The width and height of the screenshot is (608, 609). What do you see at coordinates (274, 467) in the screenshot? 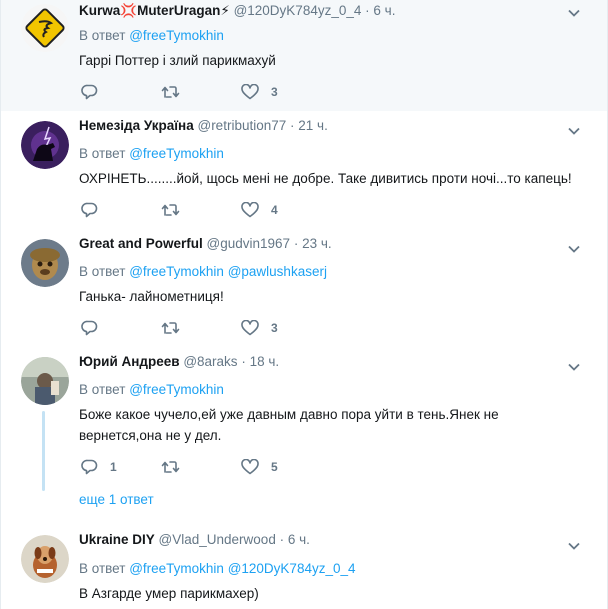
I see `like-count: 5` at bounding box center [274, 467].